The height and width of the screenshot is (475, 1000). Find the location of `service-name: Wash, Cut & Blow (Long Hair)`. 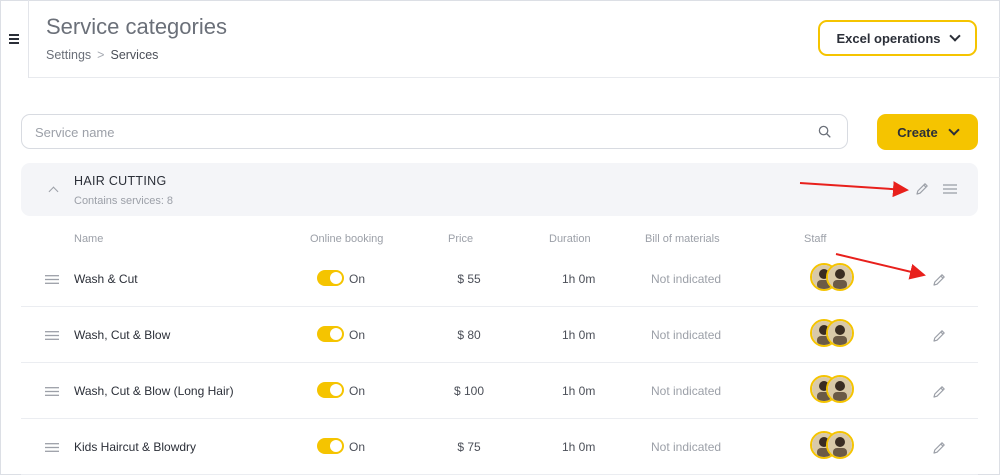

service-name: Wash, Cut & Blow (Long Hair) is located at coordinates (154, 391).